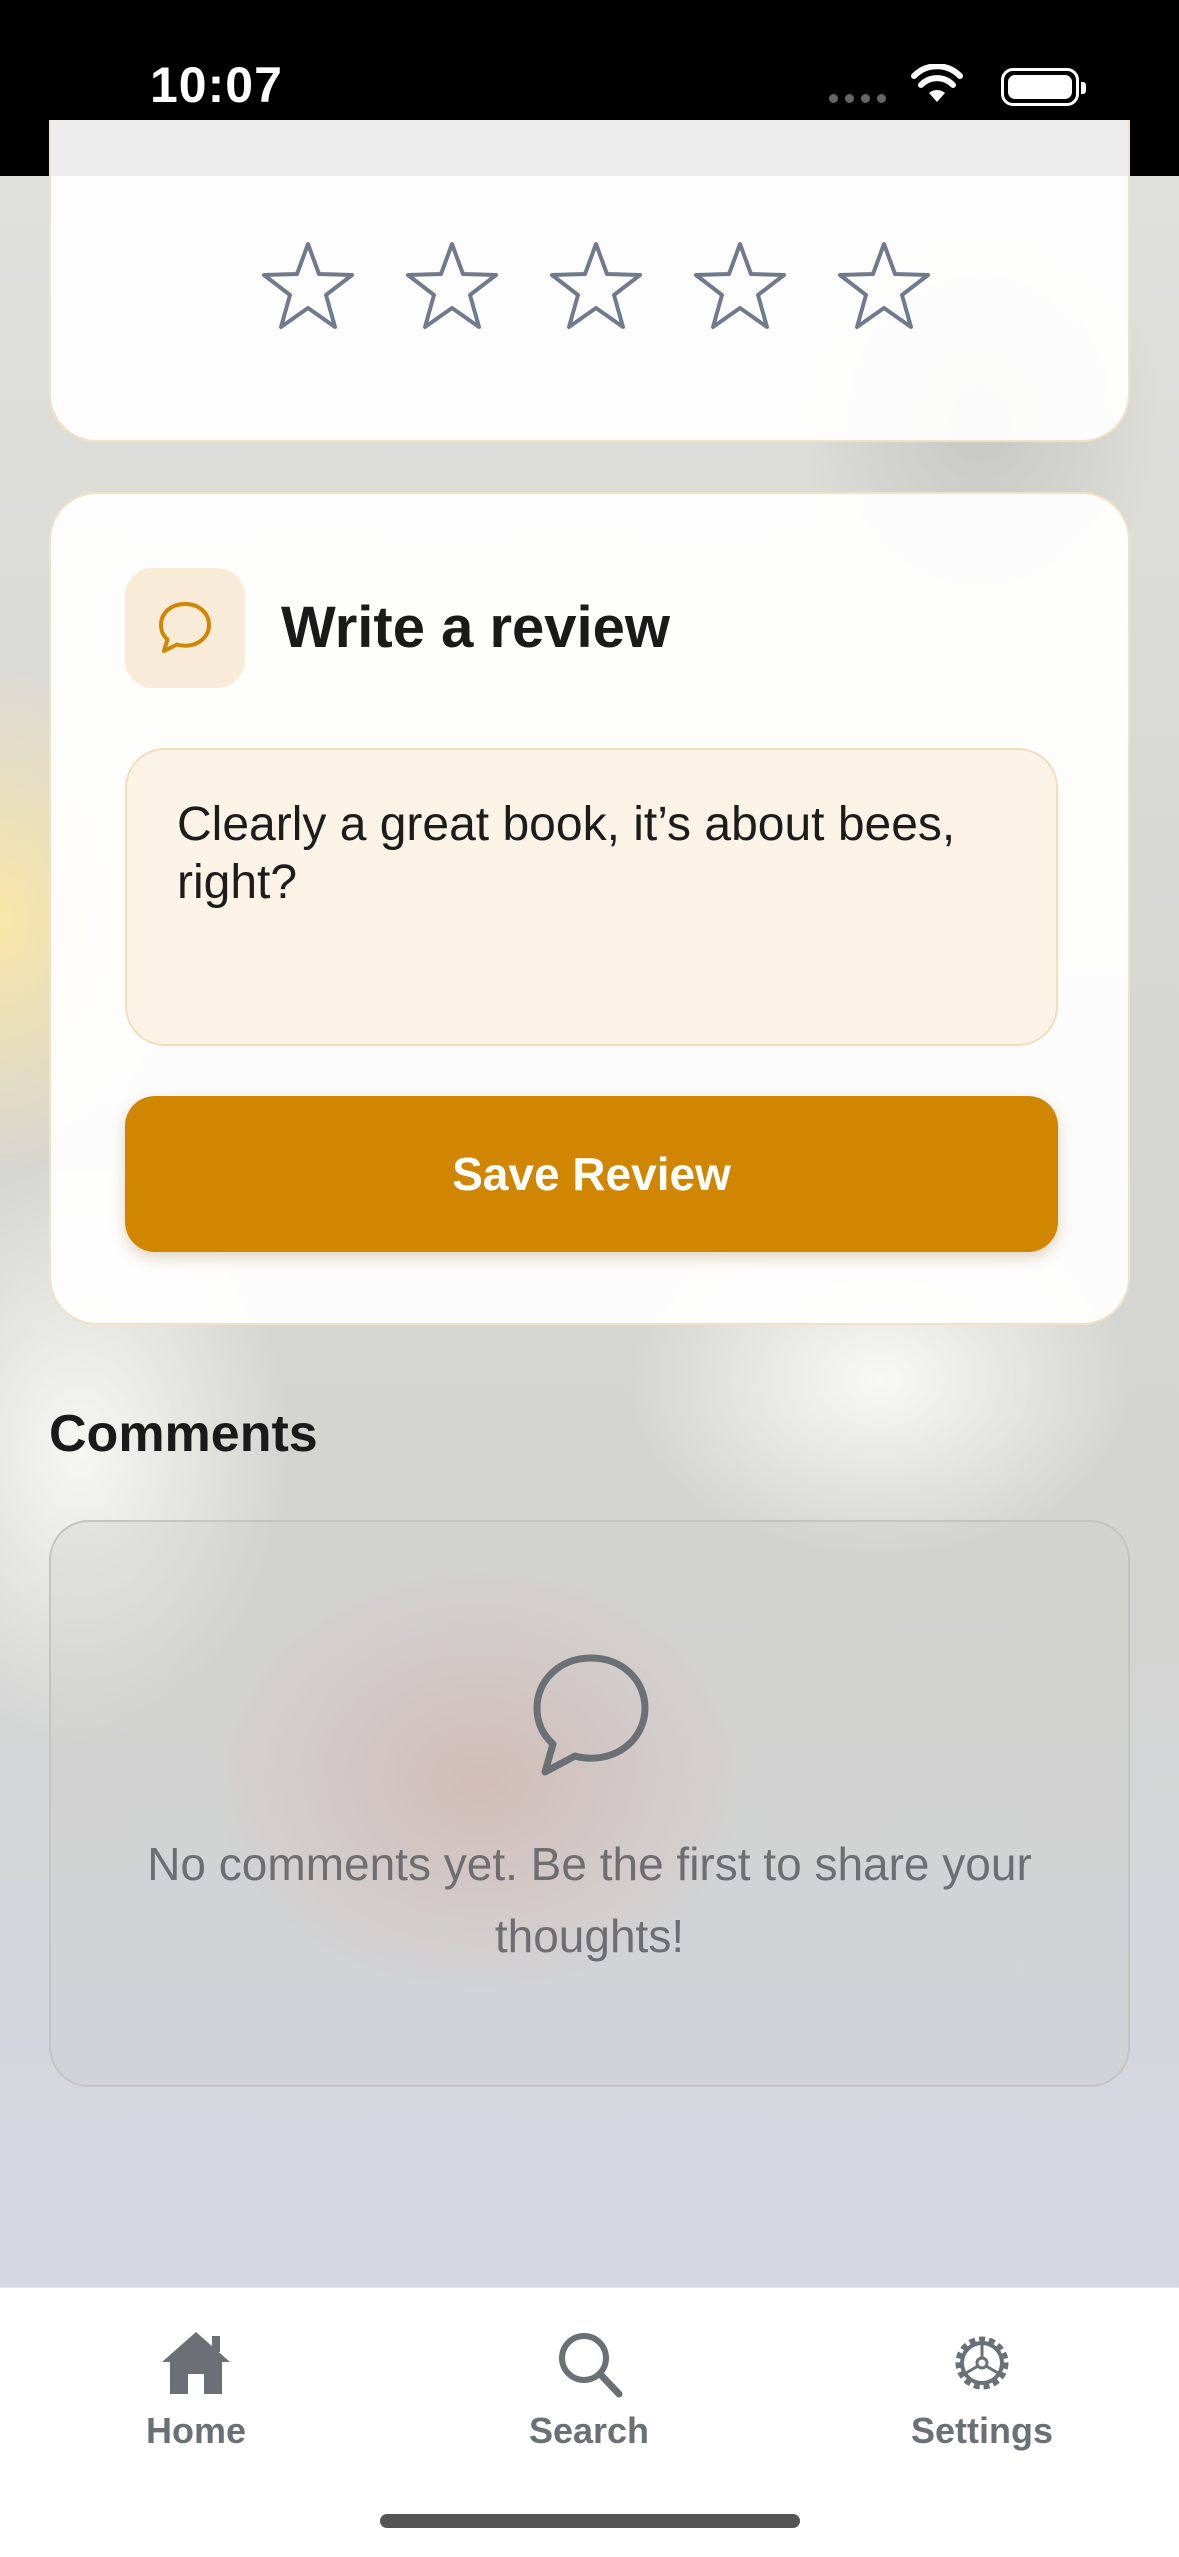 This screenshot has width=1179, height=2557. What do you see at coordinates (196, 2363) in the screenshot?
I see `home-icon` at bounding box center [196, 2363].